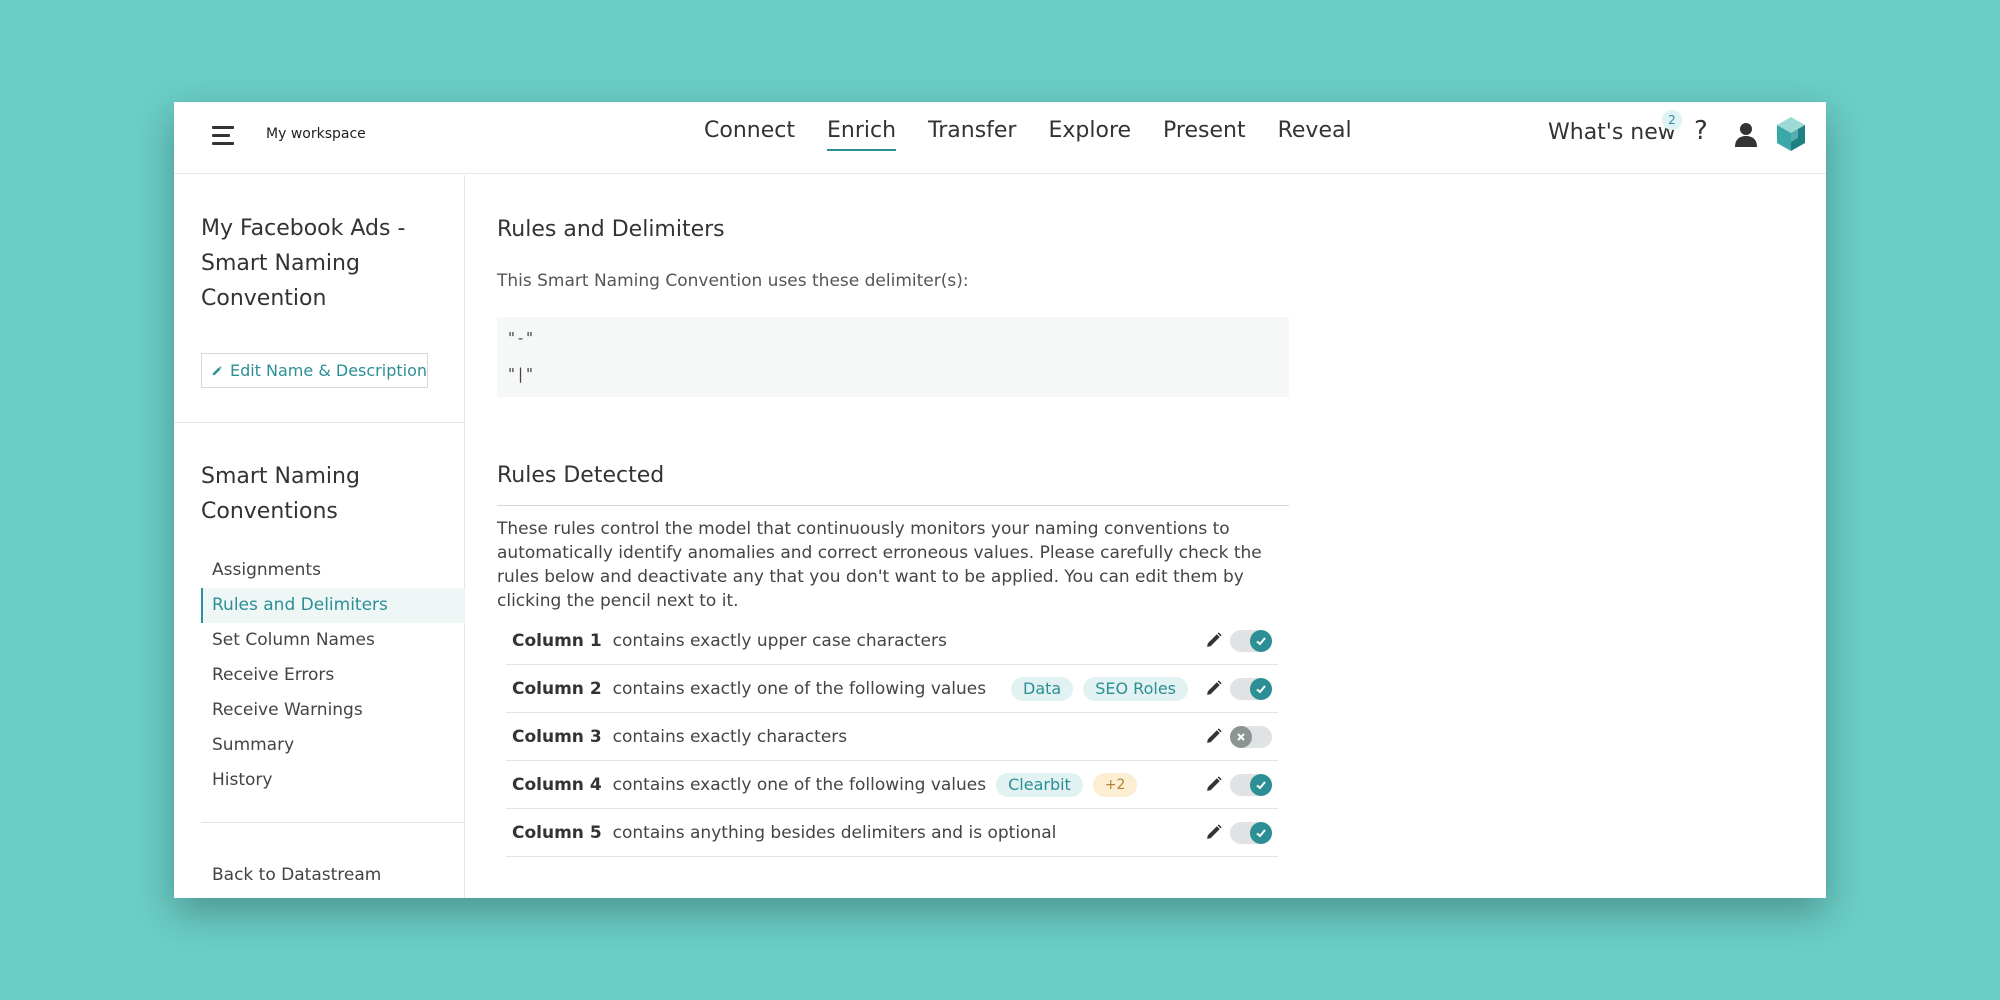  Describe the element at coordinates (316, 134) in the screenshot. I see `workspace-label: My workspace` at that location.